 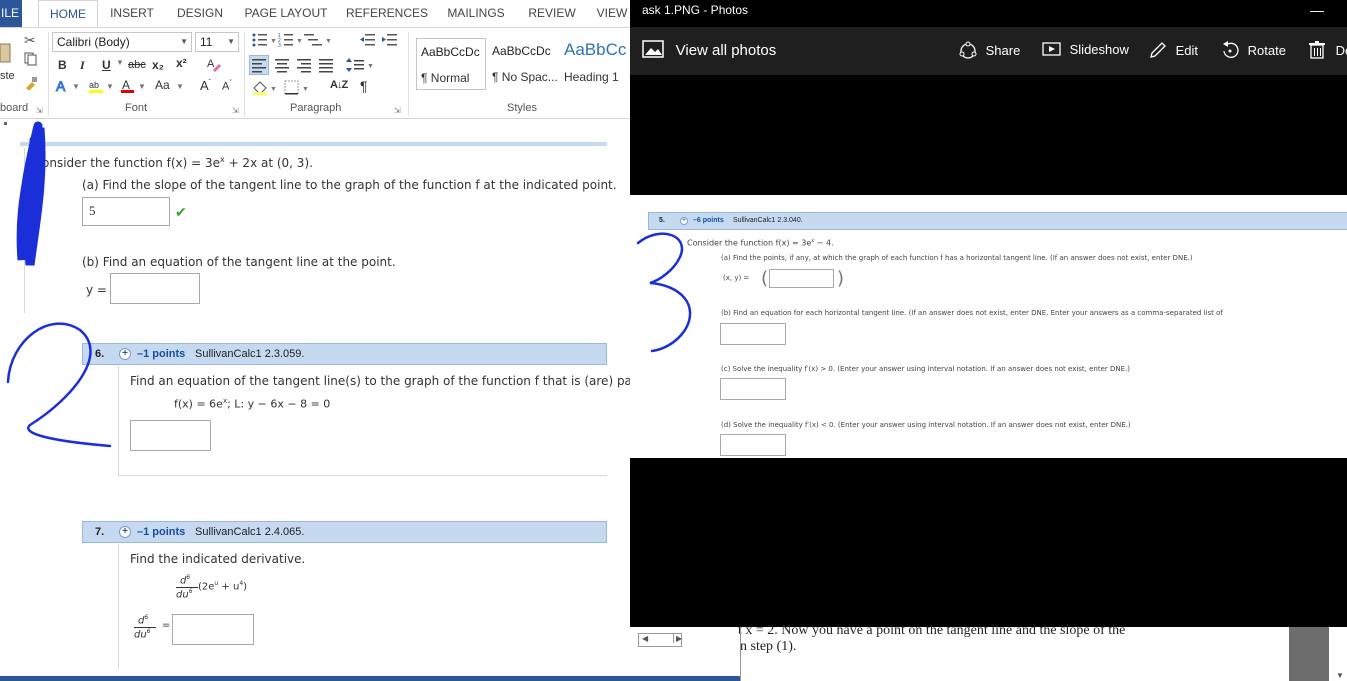 What do you see at coordinates (1173, 50) in the screenshot?
I see `edit-button: Edit` at bounding box center [1173, 50].